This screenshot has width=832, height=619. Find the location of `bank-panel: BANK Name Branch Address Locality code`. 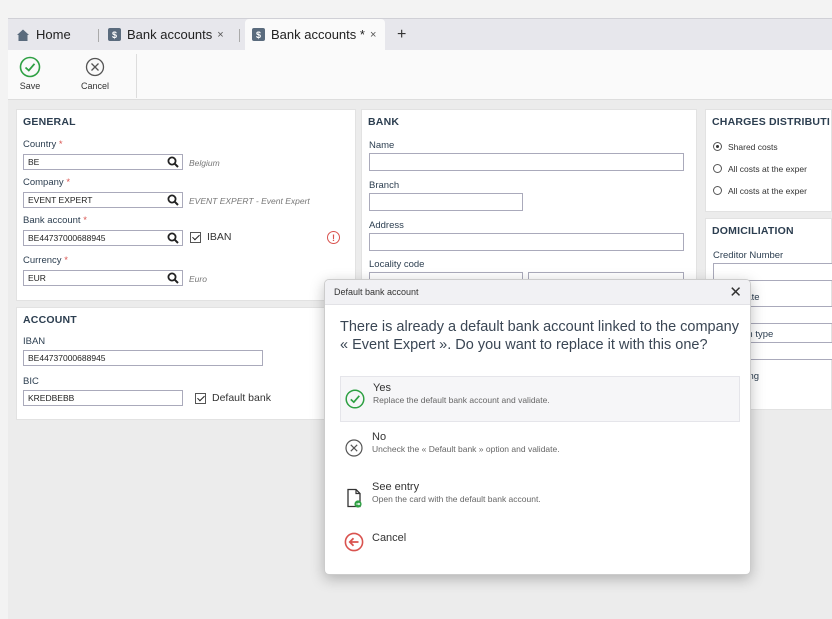

bank-panel: BANK Name Branch Address Locality code is located at coordinates (529, 201).